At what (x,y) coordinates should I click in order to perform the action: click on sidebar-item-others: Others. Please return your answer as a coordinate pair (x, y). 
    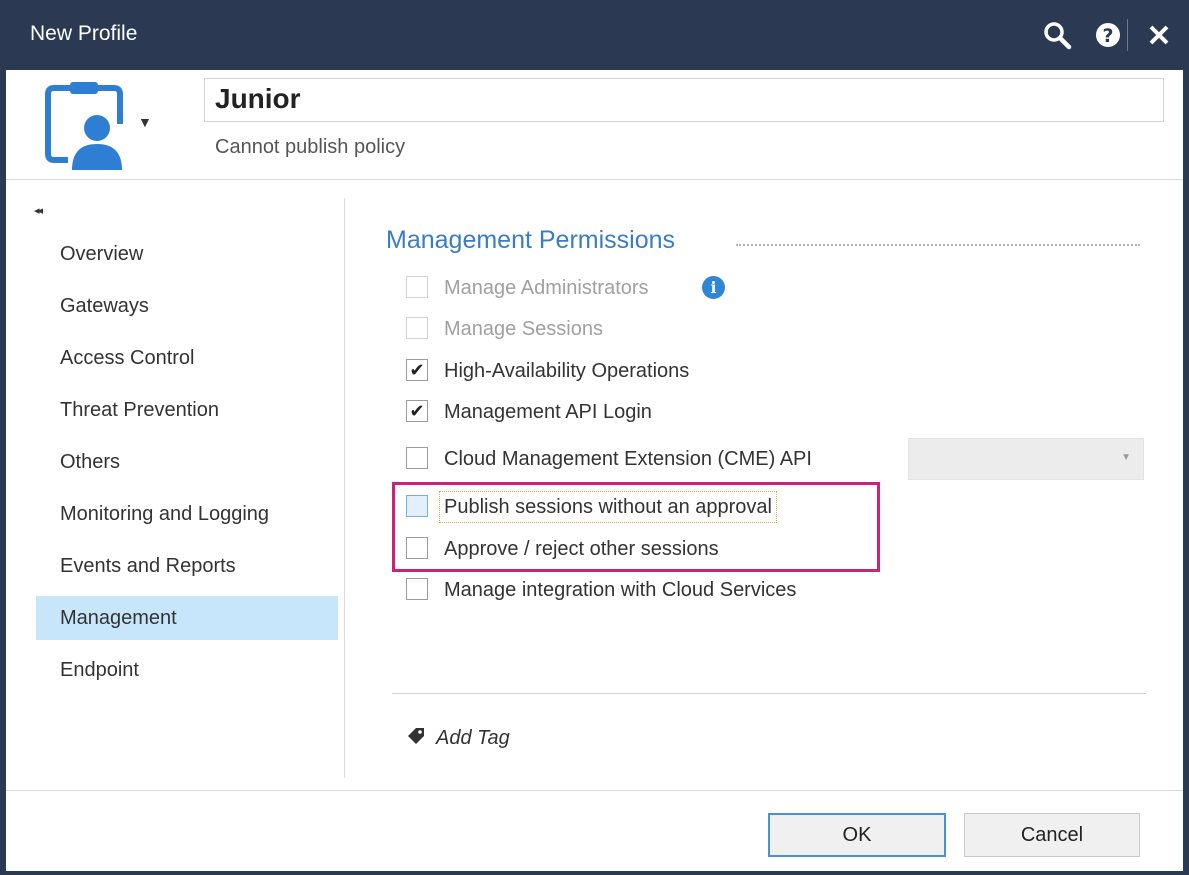
    Looking at the image, I should click on (187, 462).